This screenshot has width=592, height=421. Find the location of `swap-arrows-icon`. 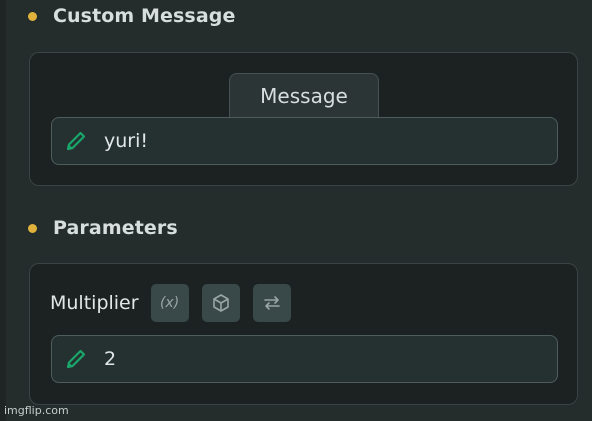

swap-arrows-icon is located at coordinates (272, 303).